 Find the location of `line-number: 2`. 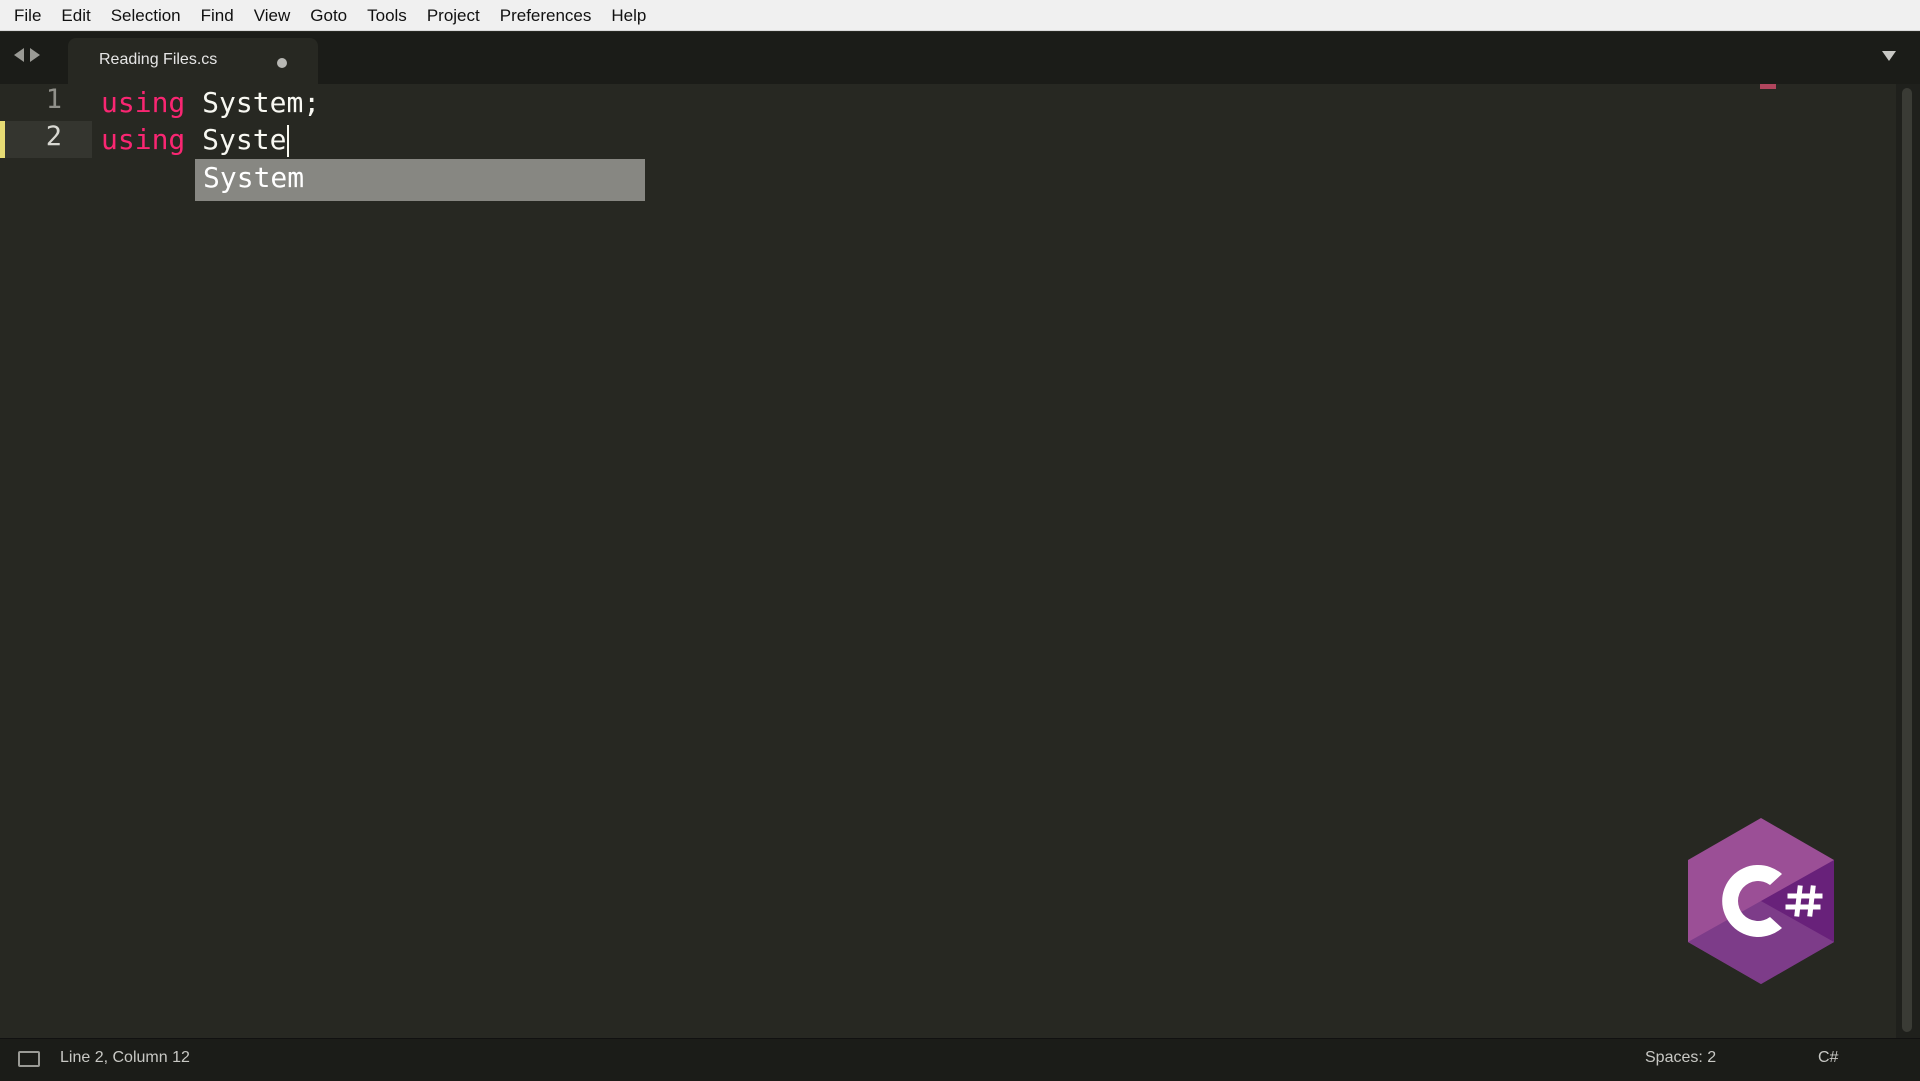

line-number: 2 is located at coordinates (53, 136).